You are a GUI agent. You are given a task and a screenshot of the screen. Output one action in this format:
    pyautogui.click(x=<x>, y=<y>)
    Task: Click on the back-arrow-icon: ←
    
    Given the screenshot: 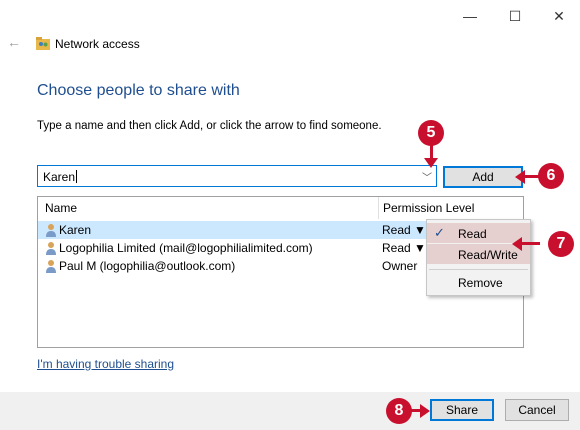 What is the action you would take?
    pyautogui.click(x=14, y=42)
    